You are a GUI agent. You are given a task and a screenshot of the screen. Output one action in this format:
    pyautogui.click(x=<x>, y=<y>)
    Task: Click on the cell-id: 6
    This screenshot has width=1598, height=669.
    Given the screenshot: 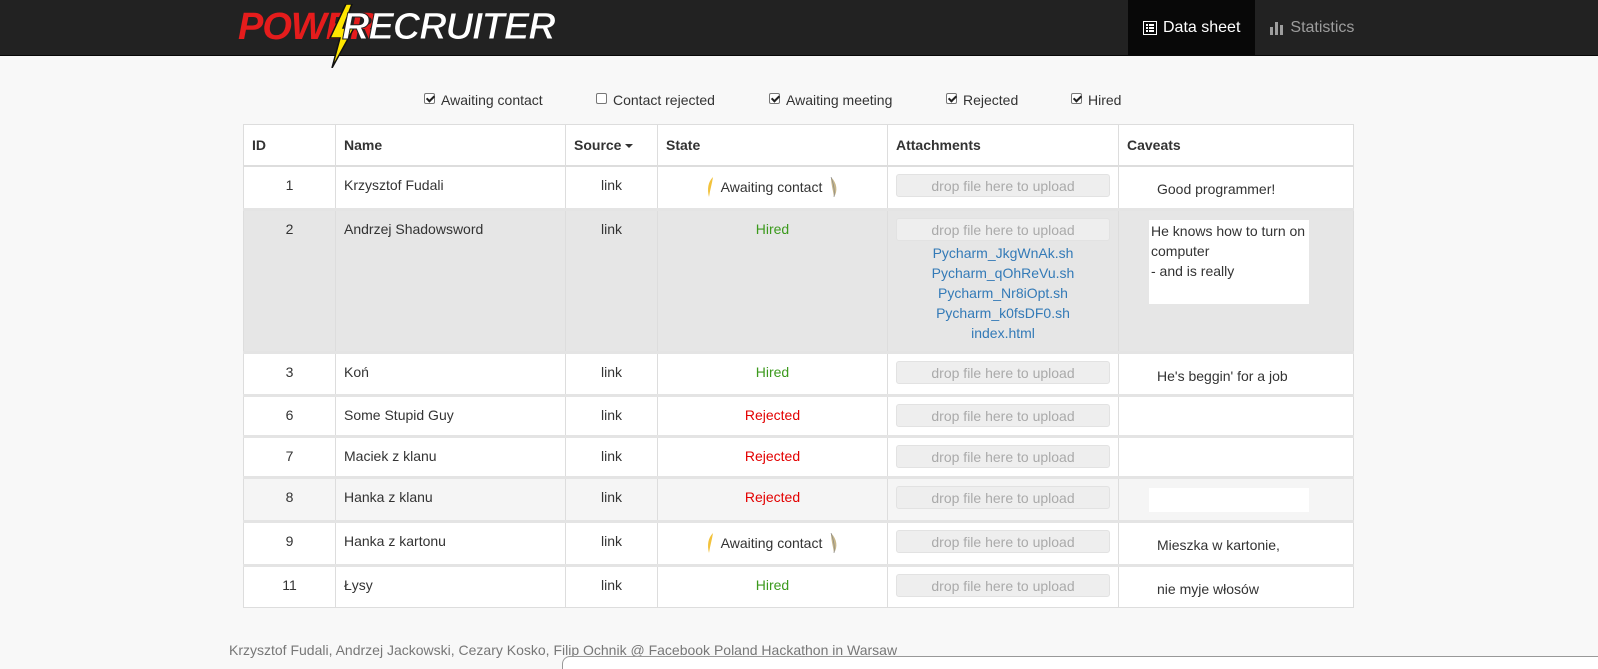 What is the action you would take?
    pyautogui.click(x=289, y=416)
    